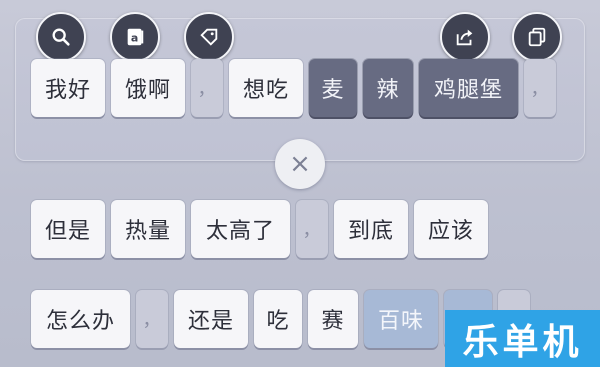 This screenshot has width=600, height=367. I want to click on close-icon: ×, so click(300, 164).